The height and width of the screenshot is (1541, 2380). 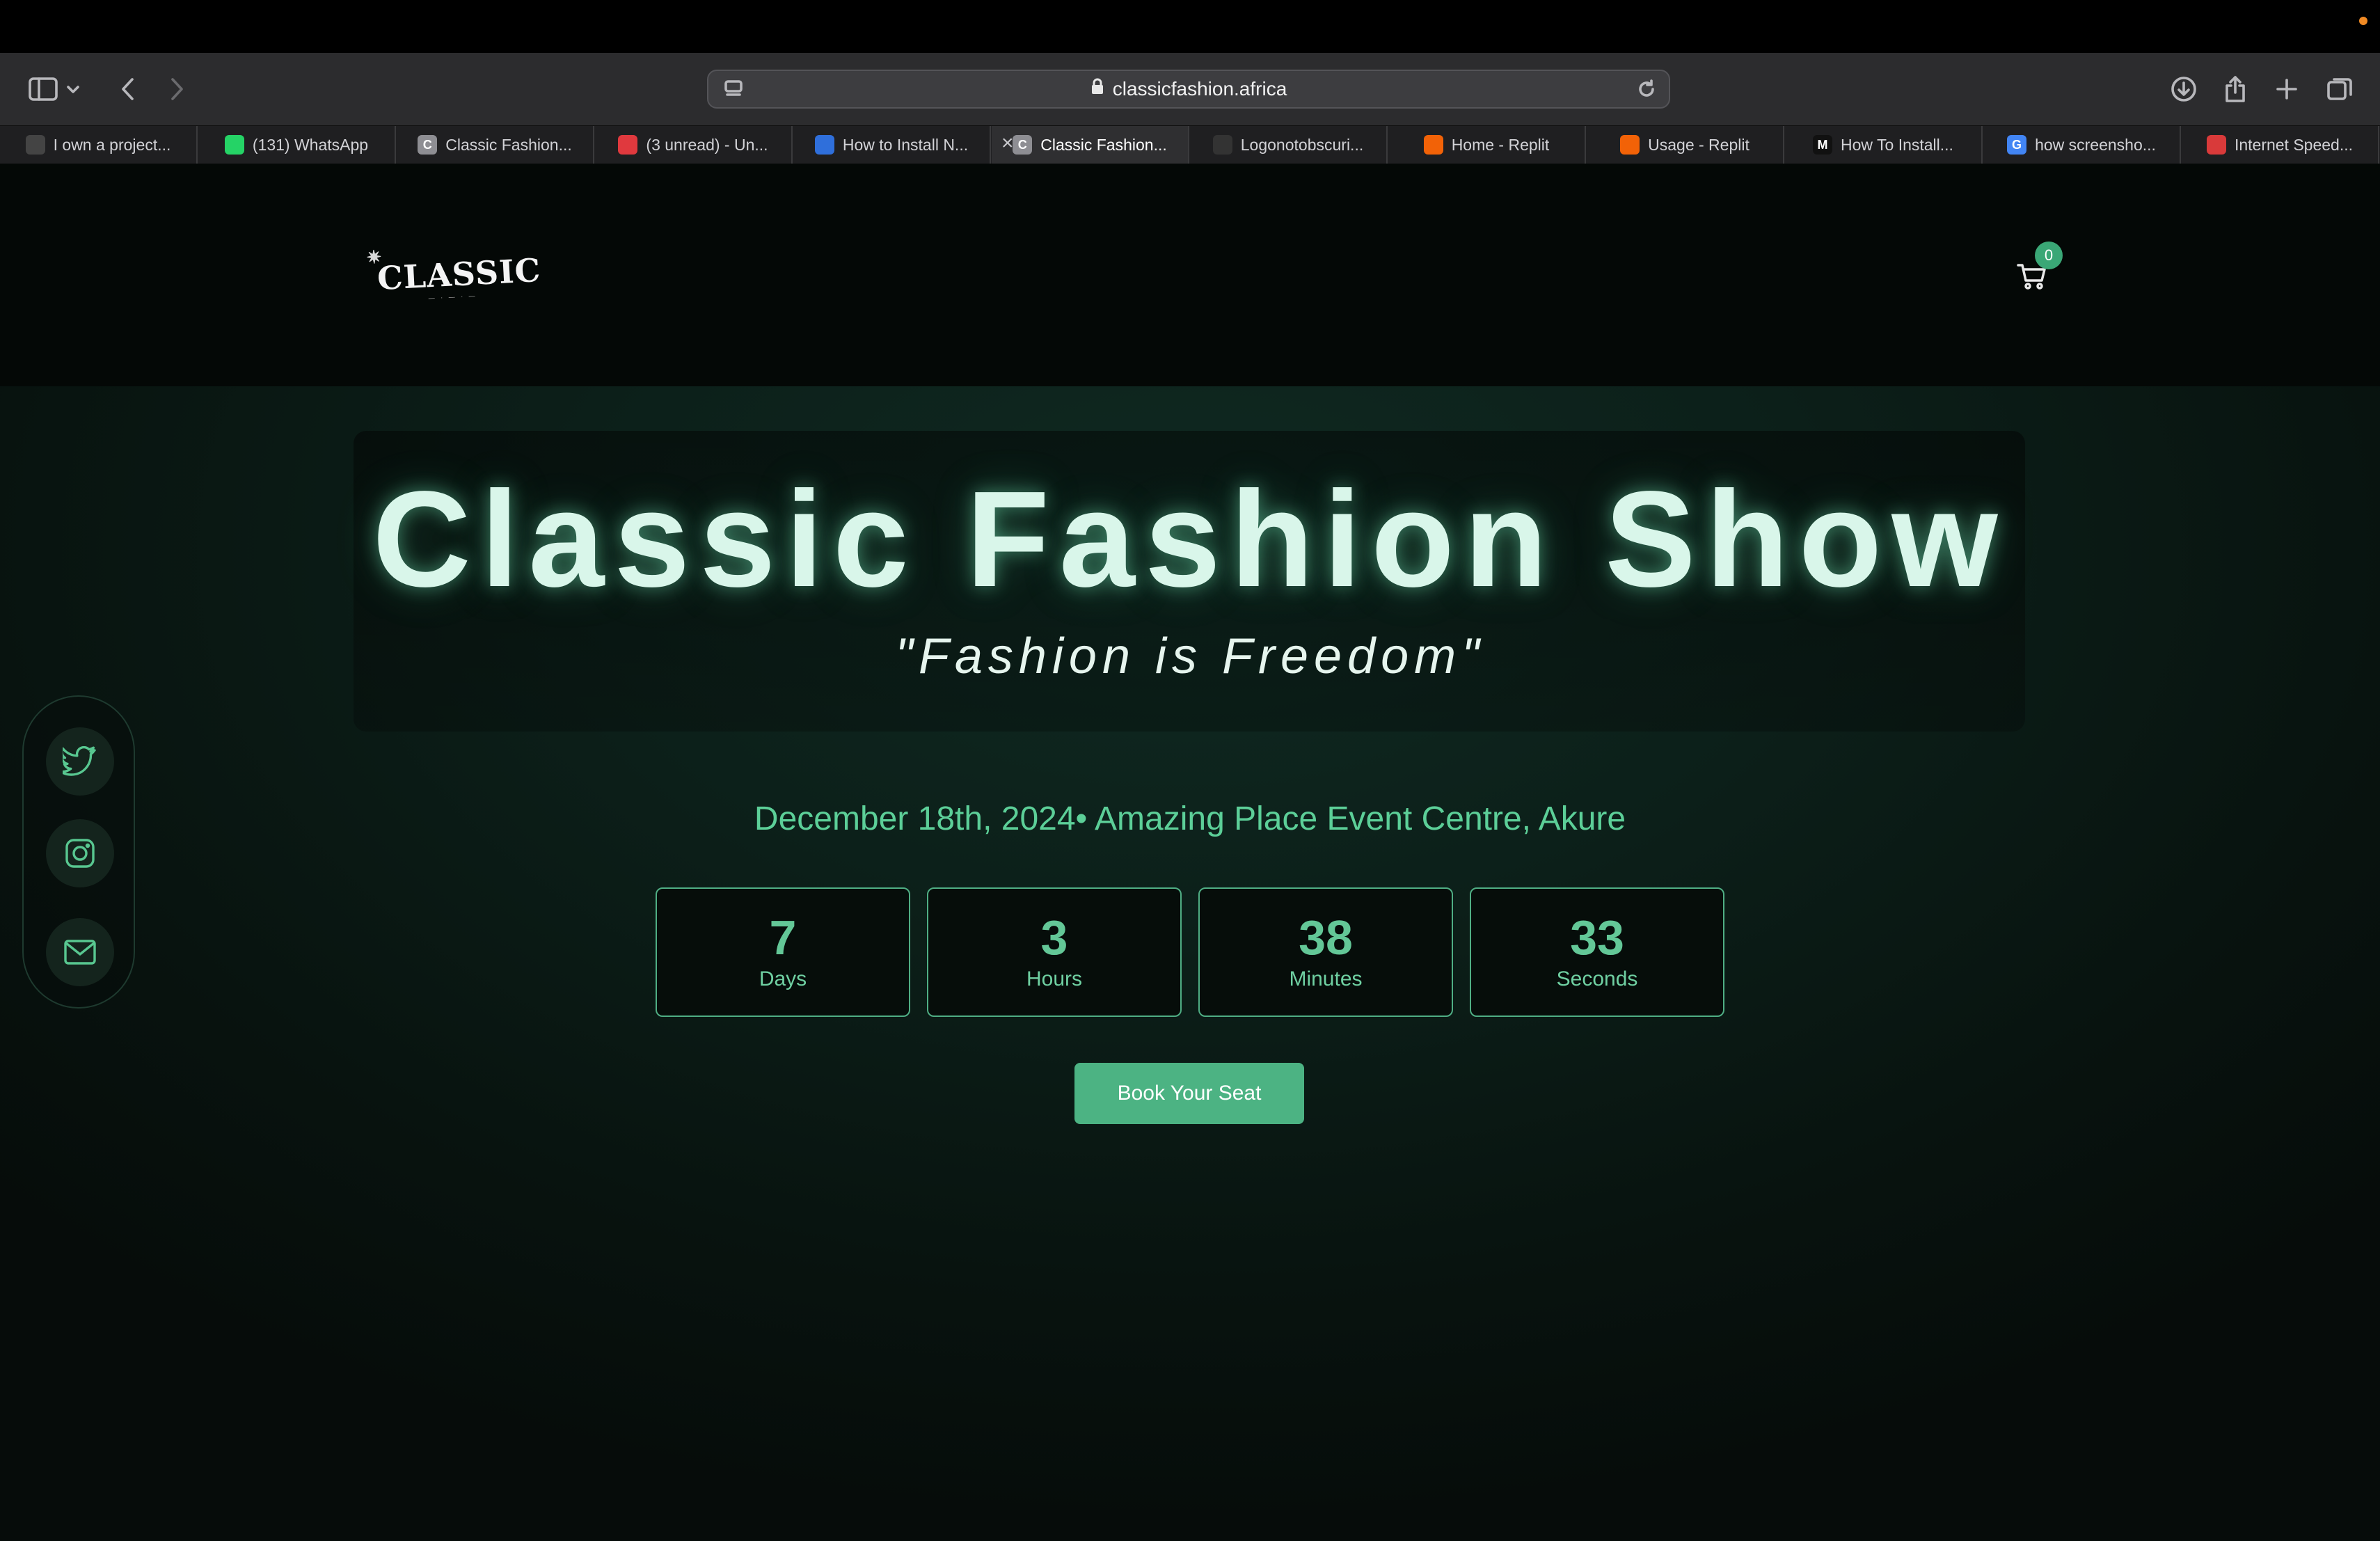 I want to click on countdown-value: 33, so click(x=1597, y=937).